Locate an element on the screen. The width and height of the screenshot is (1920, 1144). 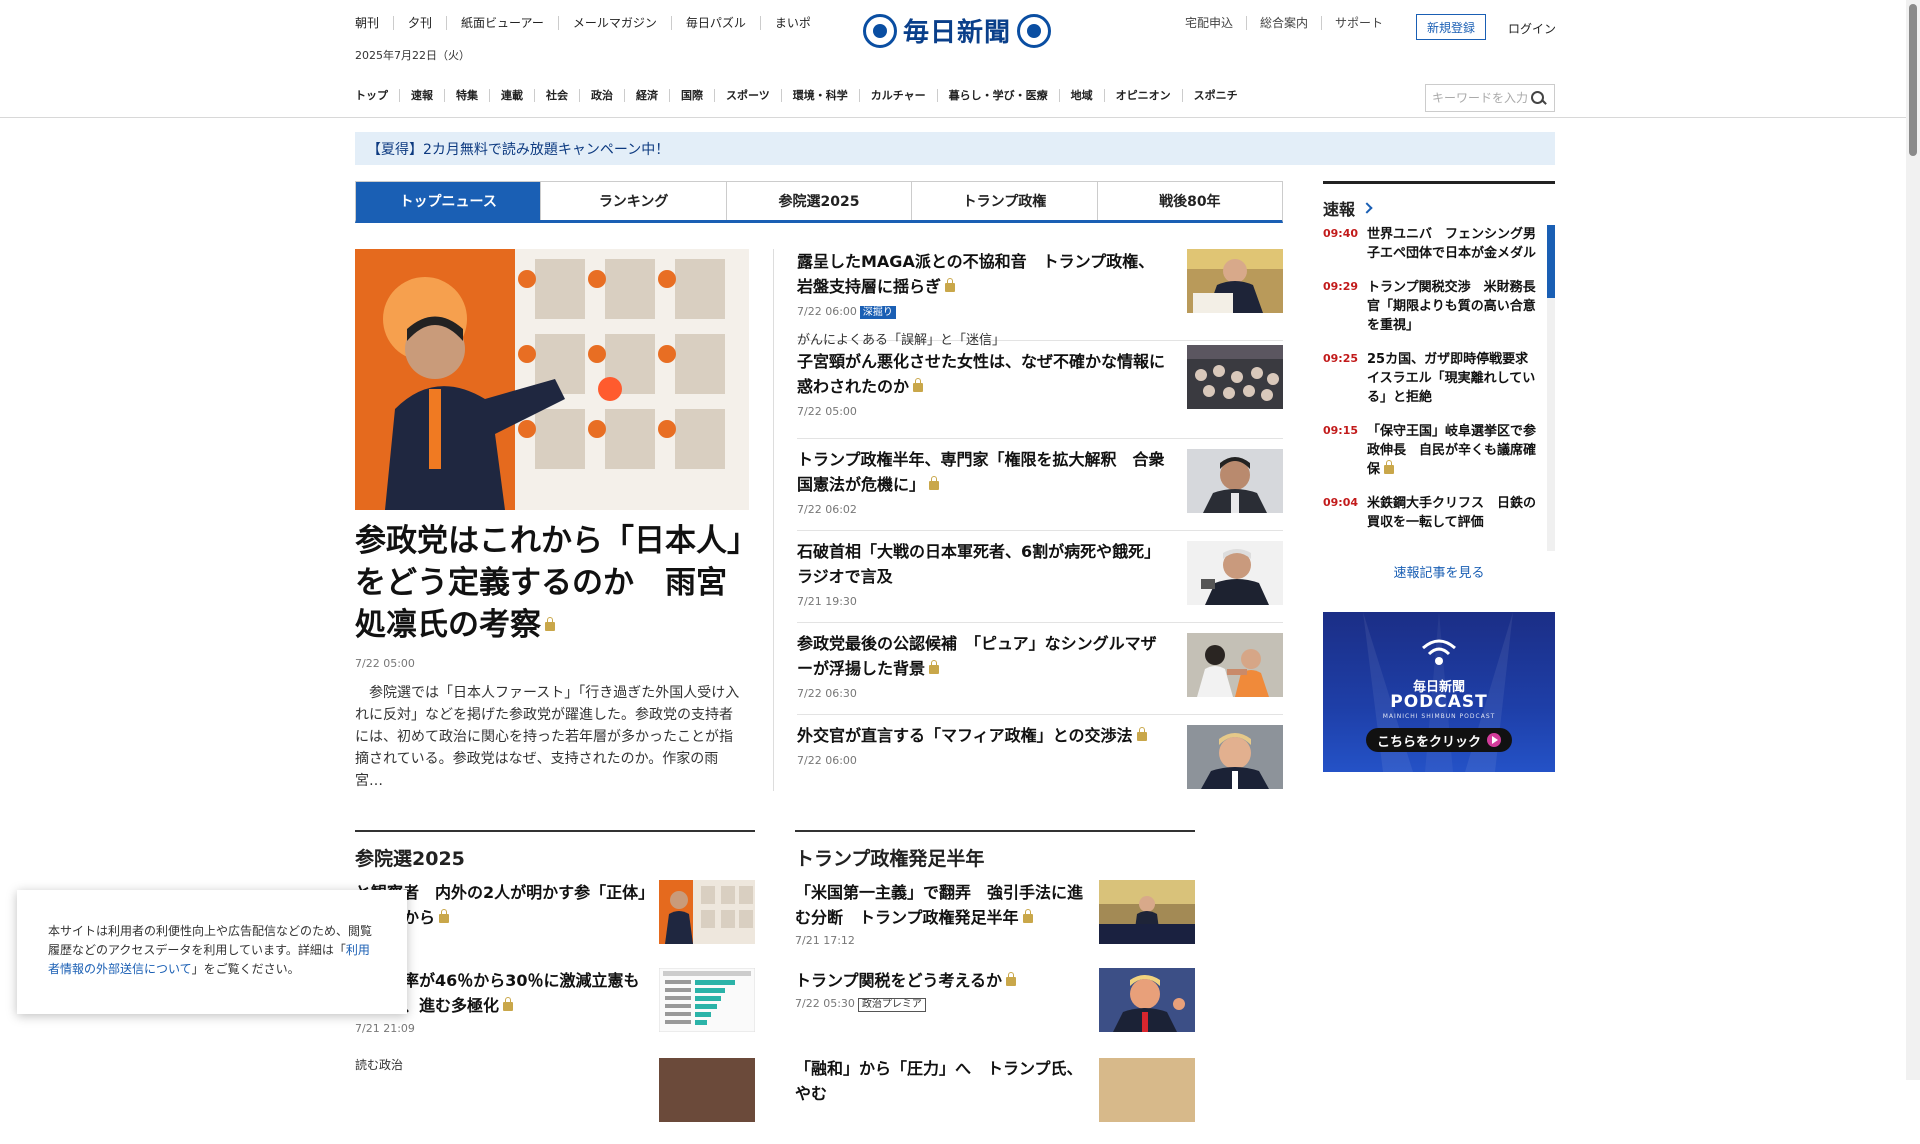
article-title: 子宮頸がん悪化させた女性は、なぜ不確かな情報に惑わされたのか is located at coordinates (981, 374).